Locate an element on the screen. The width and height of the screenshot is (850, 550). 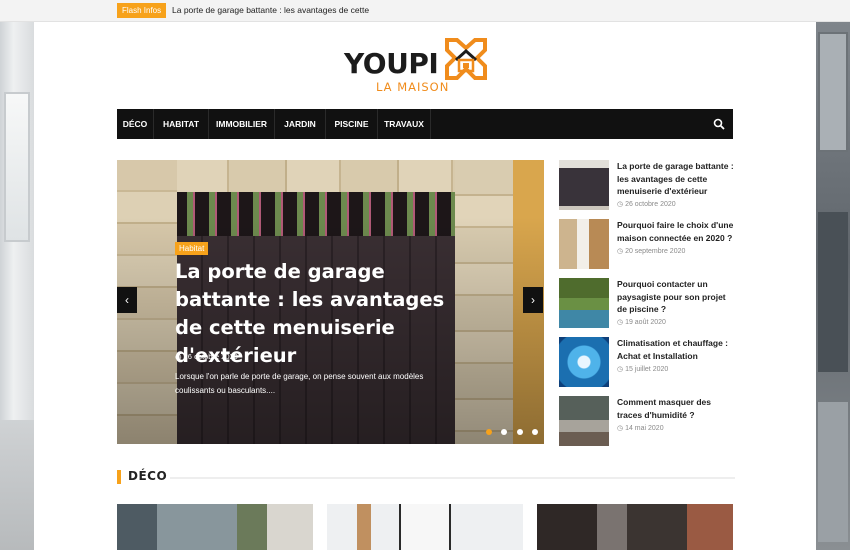
chevron-left-icon: ‹ is located at coordinates (127, 300).